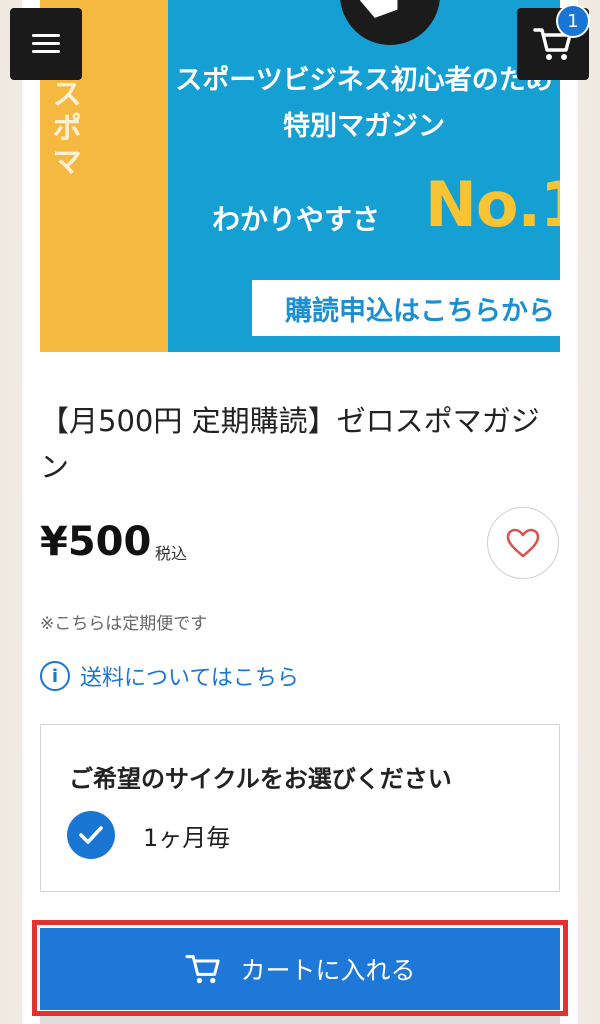  Describe the element at coordinates (260, 779) in the screenshot. I see `cycle-heading: ご希望のサイクルをお選びください` at that location.